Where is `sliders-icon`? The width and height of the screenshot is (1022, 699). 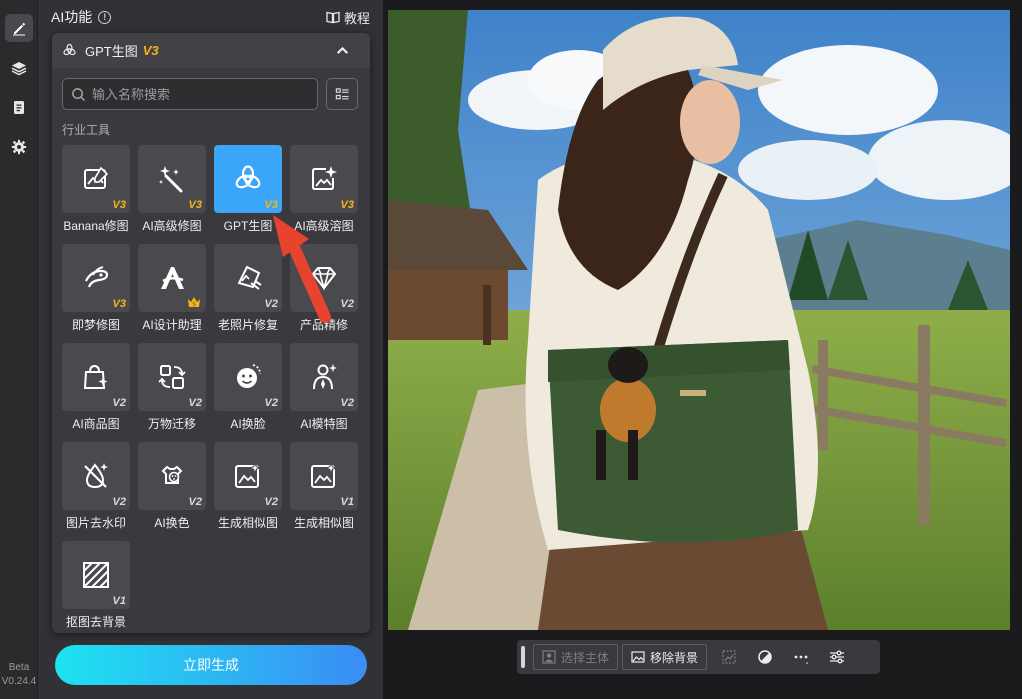
sliders-icon is located at coordinates (837, 657).